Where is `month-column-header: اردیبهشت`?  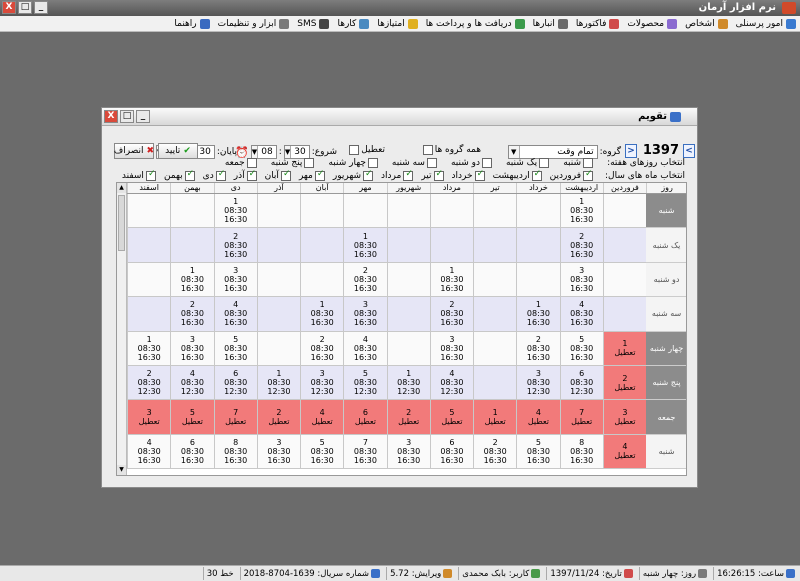
month-column-header: اردیبهشت is located at coordinates (581, 188).